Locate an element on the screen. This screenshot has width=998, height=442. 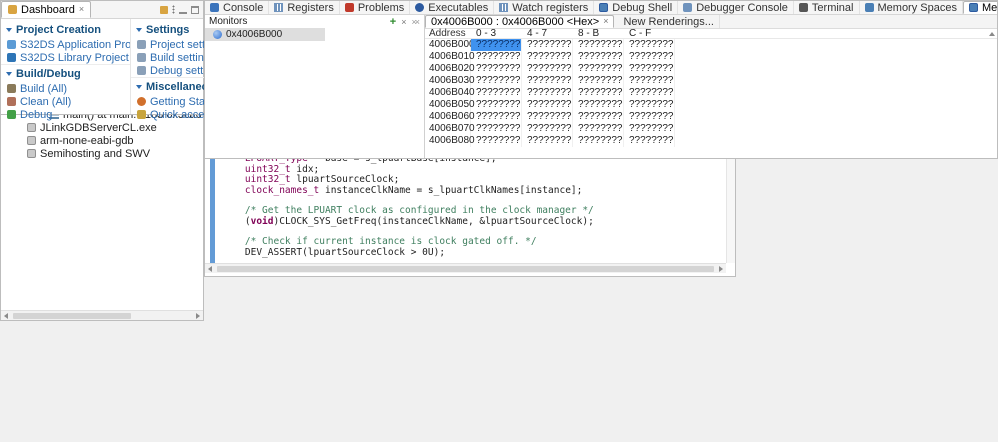
bottom-view-tab-memory-9: Memory× is located at coordinates (979, 7).